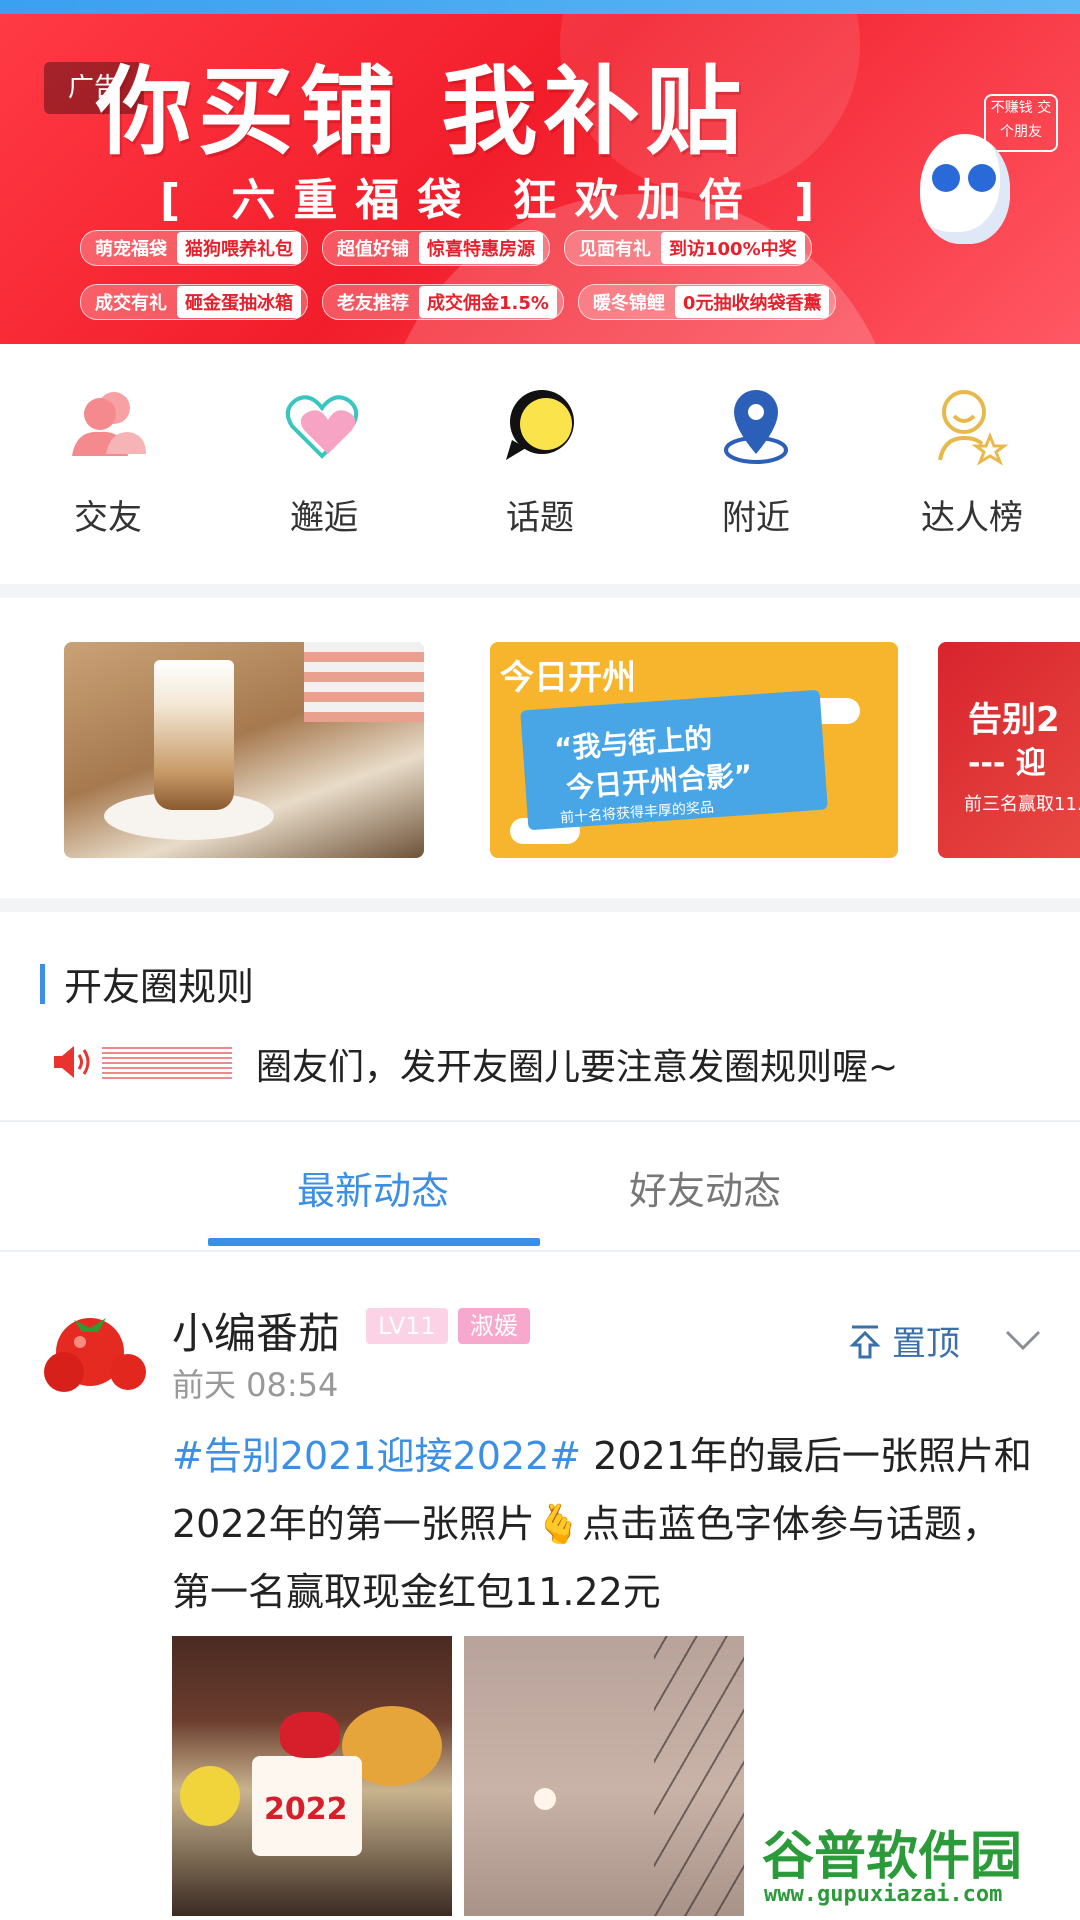 The width and height of the screenshot is (1080, 1920). I want to click on chat-bubble-icon, so click(540, 425).